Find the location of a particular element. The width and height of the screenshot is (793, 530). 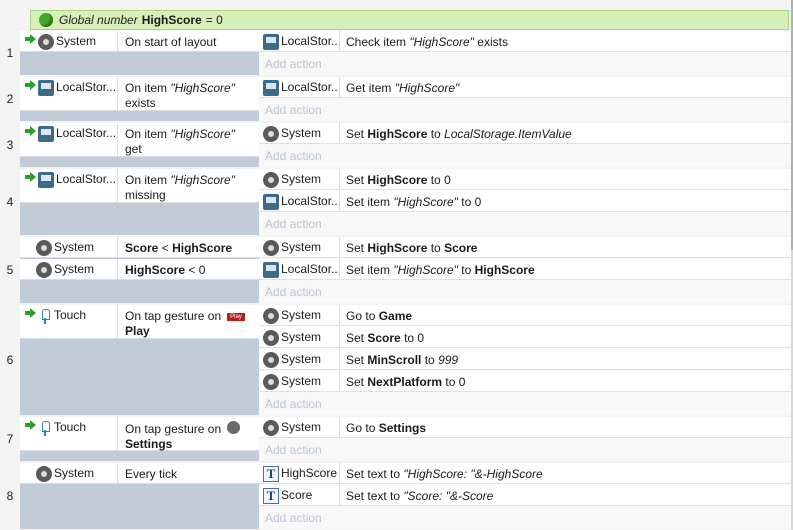

action-text: Go to Settings is located at coordinates (386, 428).